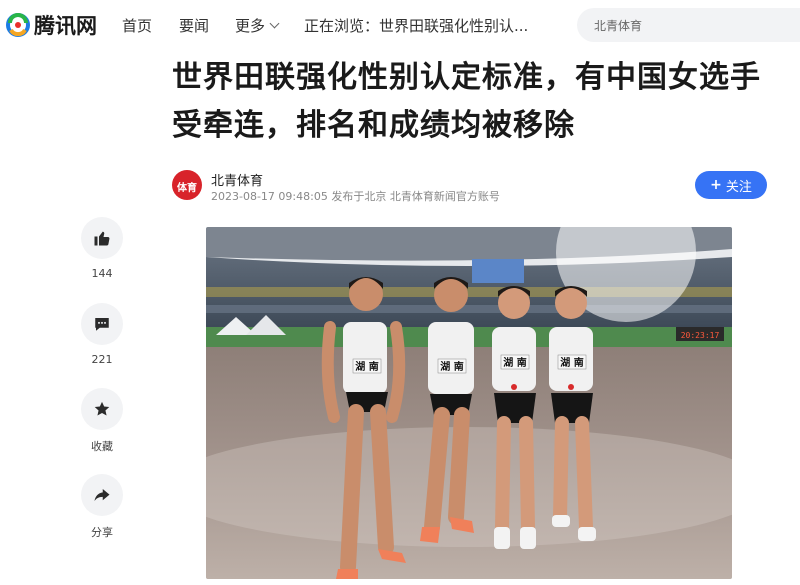 This screenshot has width=800, height=585. Describe the element at coordinates (688, 25) in the screenshot. I see `search-box: 北青体育` at that location.